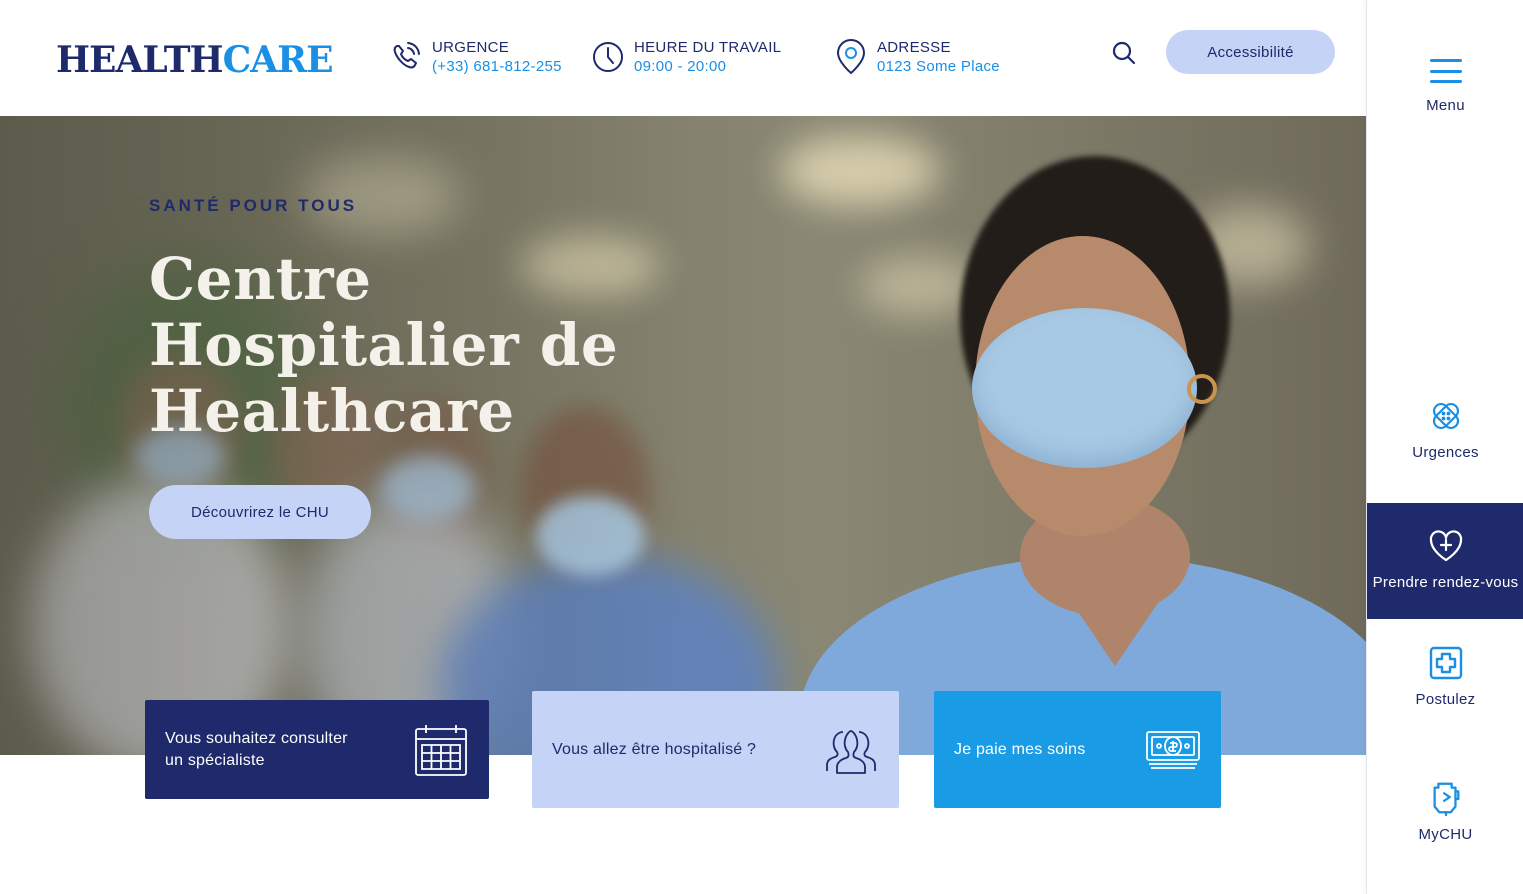 This screenshot has height=894, width=1523. Describe the element at coordinates (1445, 105) in the screenshot. I see `sidebar-menu-label: Menu` at that location.